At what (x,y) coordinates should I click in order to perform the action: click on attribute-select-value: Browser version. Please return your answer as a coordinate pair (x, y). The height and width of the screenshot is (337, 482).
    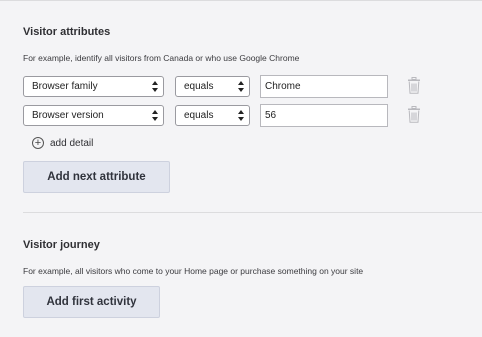
    Looking at the image, I should click on (68, 115).